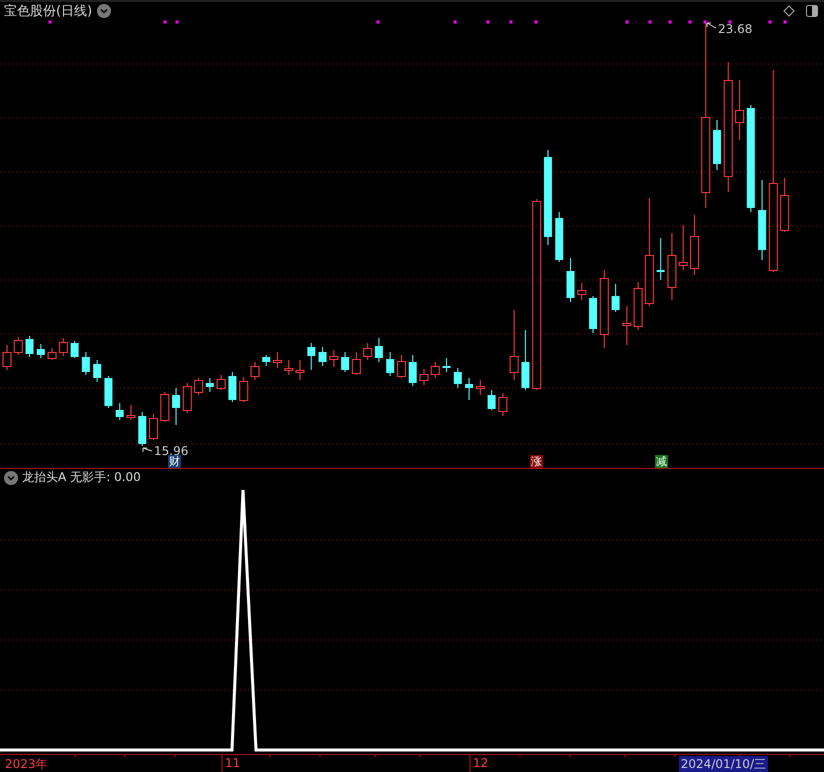 This screenshot has width=824, height=772. Describe the element at coordinates (26, 764) in the screenshot. I see `time-axis-label: 2023年` at that location.